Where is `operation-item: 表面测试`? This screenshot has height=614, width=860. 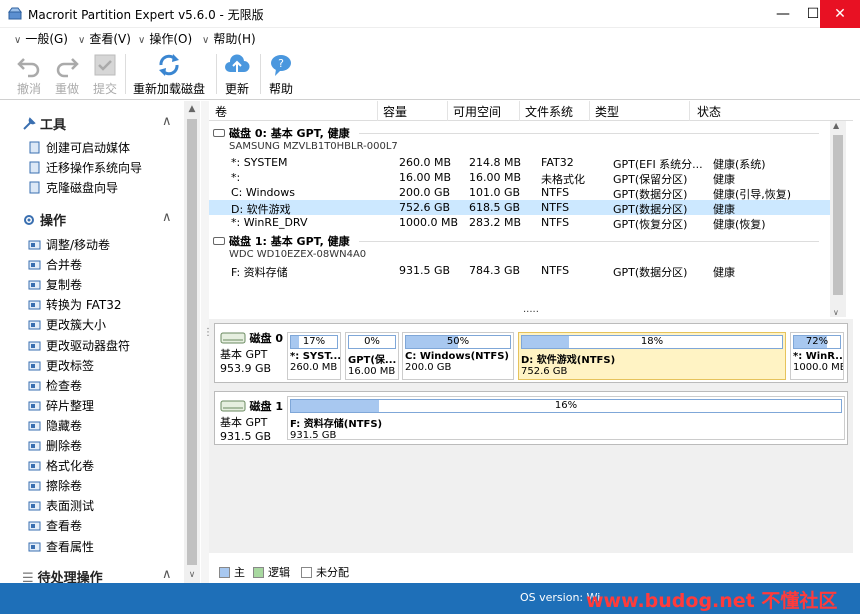
operation-item: 表面测试 is located at coordinates (61, 506).